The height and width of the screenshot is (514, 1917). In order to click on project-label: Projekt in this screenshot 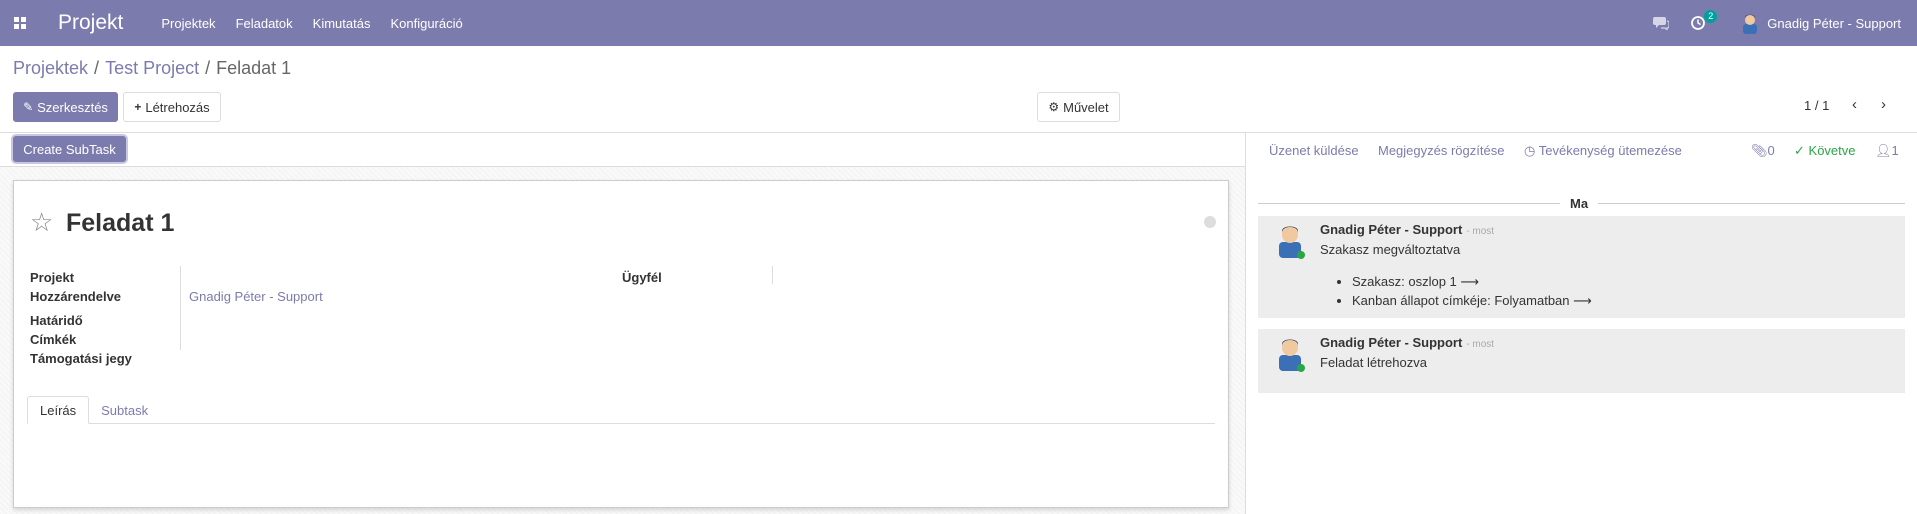, I will do `click(52, 277)`.